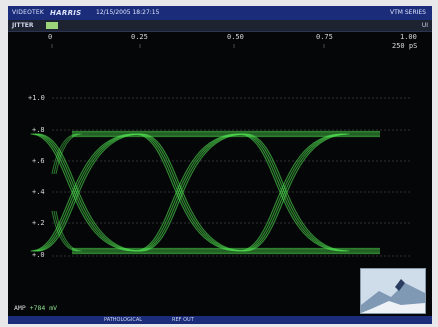 The height and width of the screenshot is (327, 438). Describe the element at coordinates (408, 37) in the screenshot. I see `x-tick-4: 1.00` at that location.